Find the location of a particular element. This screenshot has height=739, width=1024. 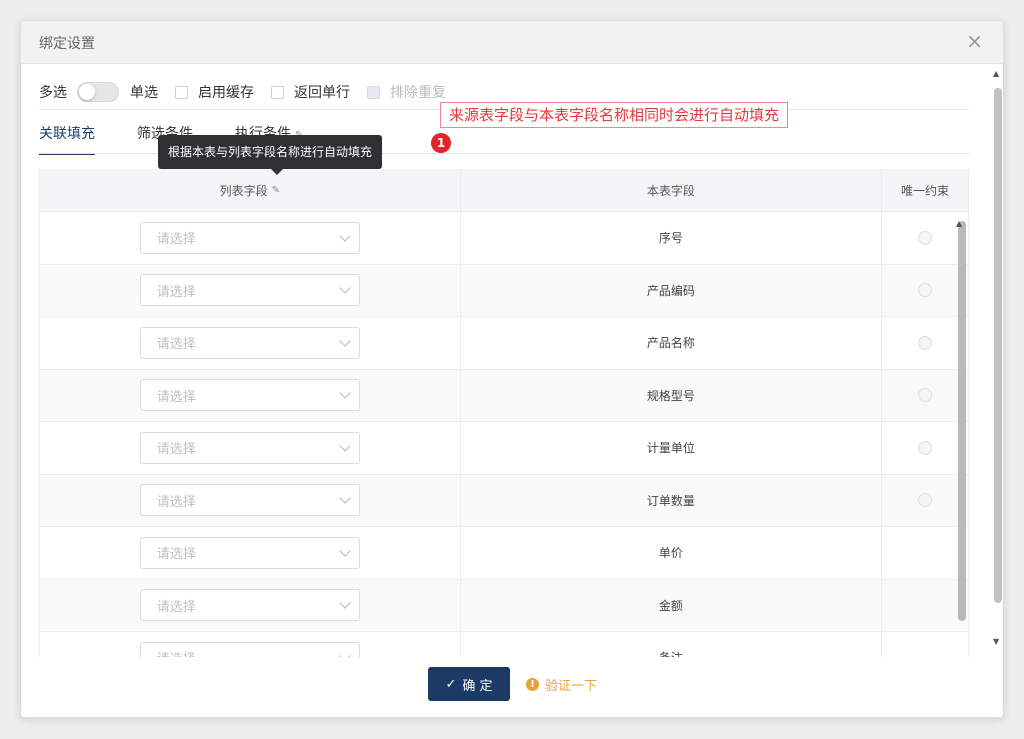

table-row: 请选择 单价 is located at coordinates (504, 553).